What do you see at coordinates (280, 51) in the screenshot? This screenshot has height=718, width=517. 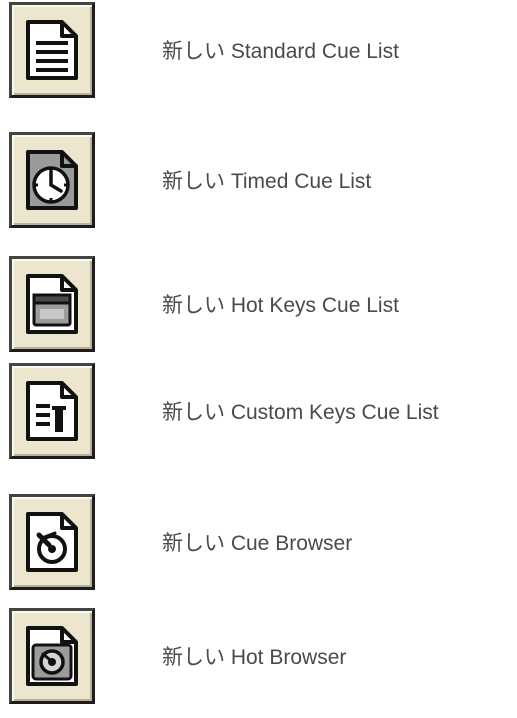 I see `menu-item-label: 新しい Standard Cue List` at bounding box center [280, 51].